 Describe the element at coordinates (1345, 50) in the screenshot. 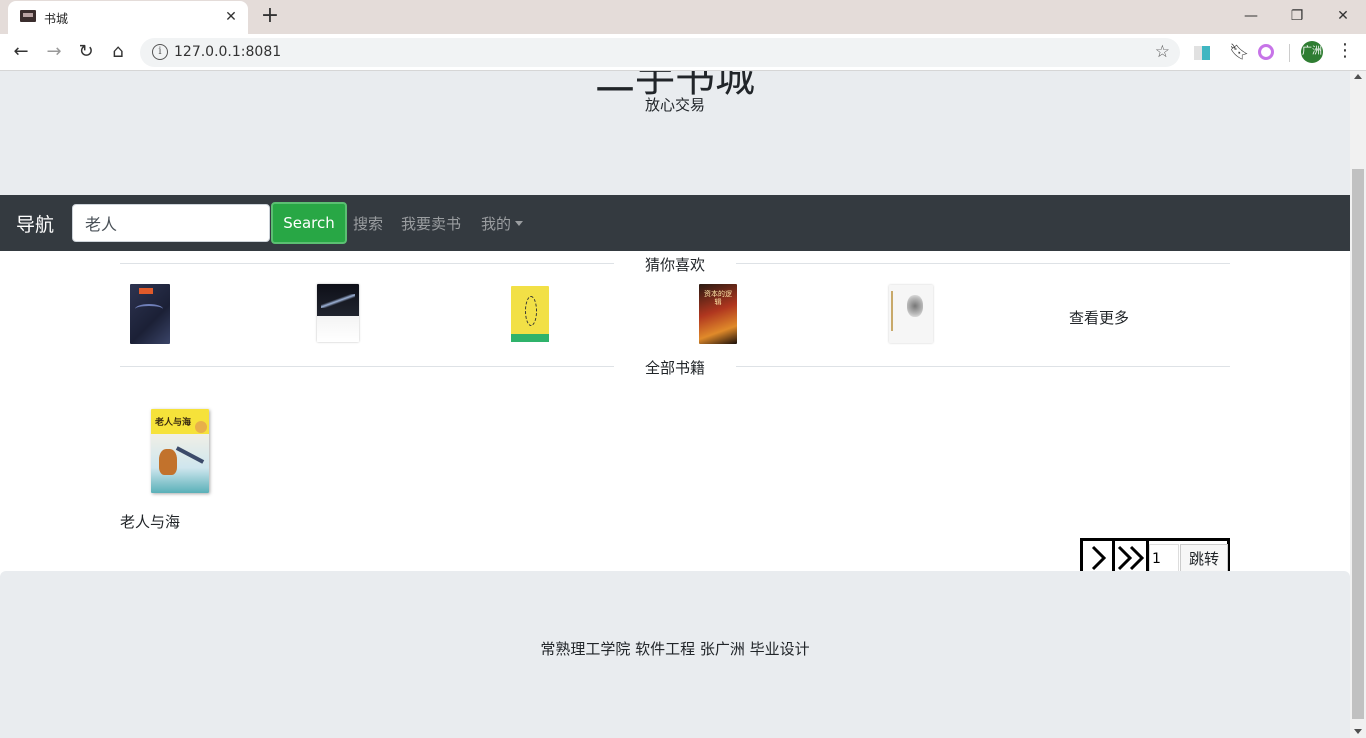

I see `browser-menu-icon: ⋮` at that location.